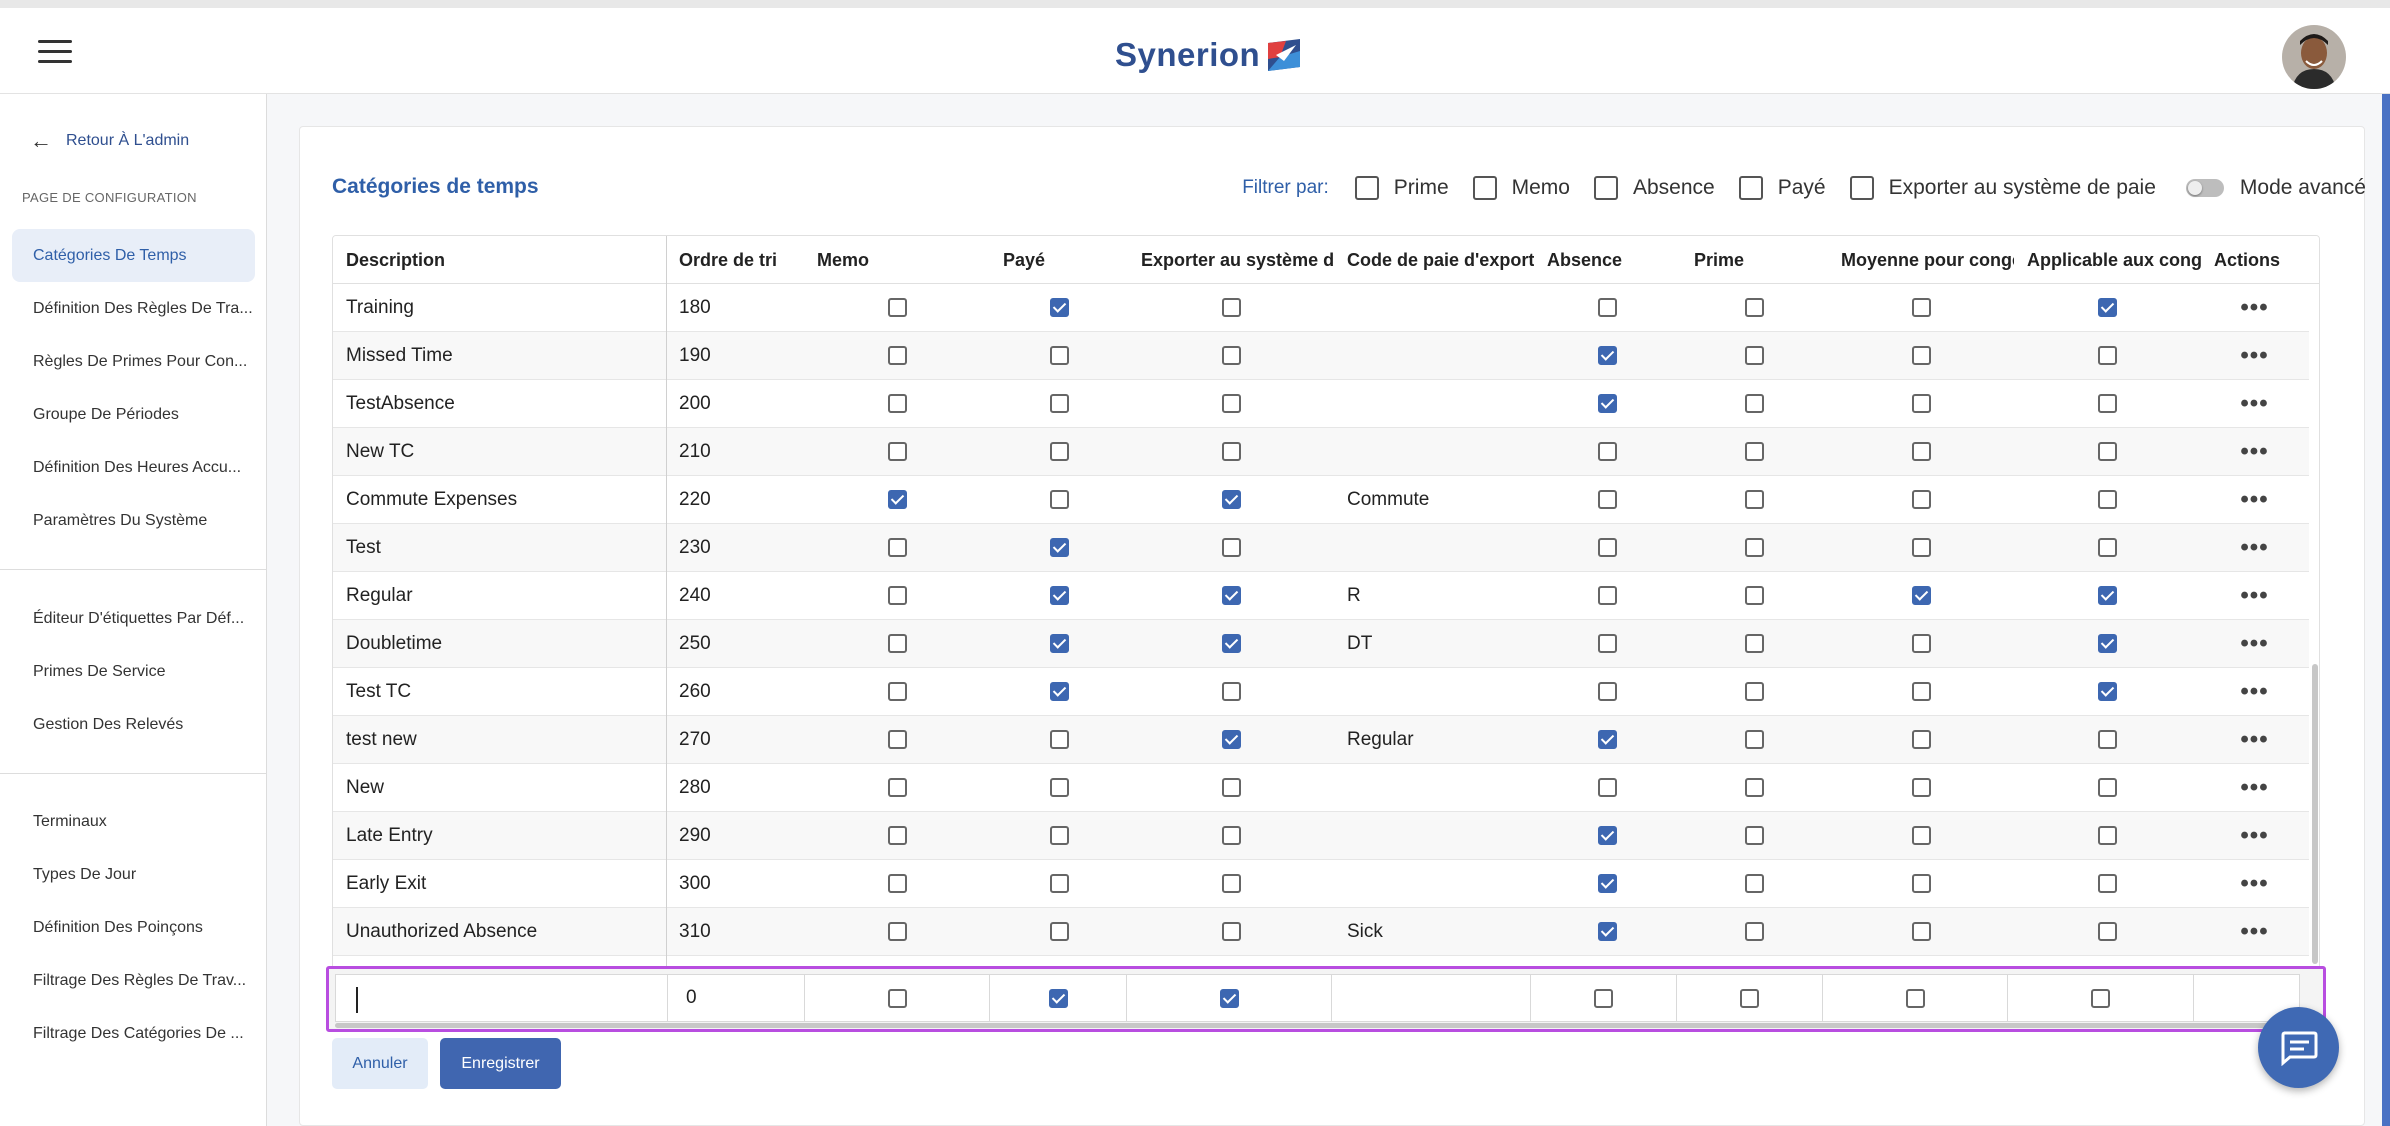 The height and width of the screenshot is (1126, 2390). Describe the element at coordinates (1058, 998) in the screenshot. I see `new-paye-checkbox` at that location.